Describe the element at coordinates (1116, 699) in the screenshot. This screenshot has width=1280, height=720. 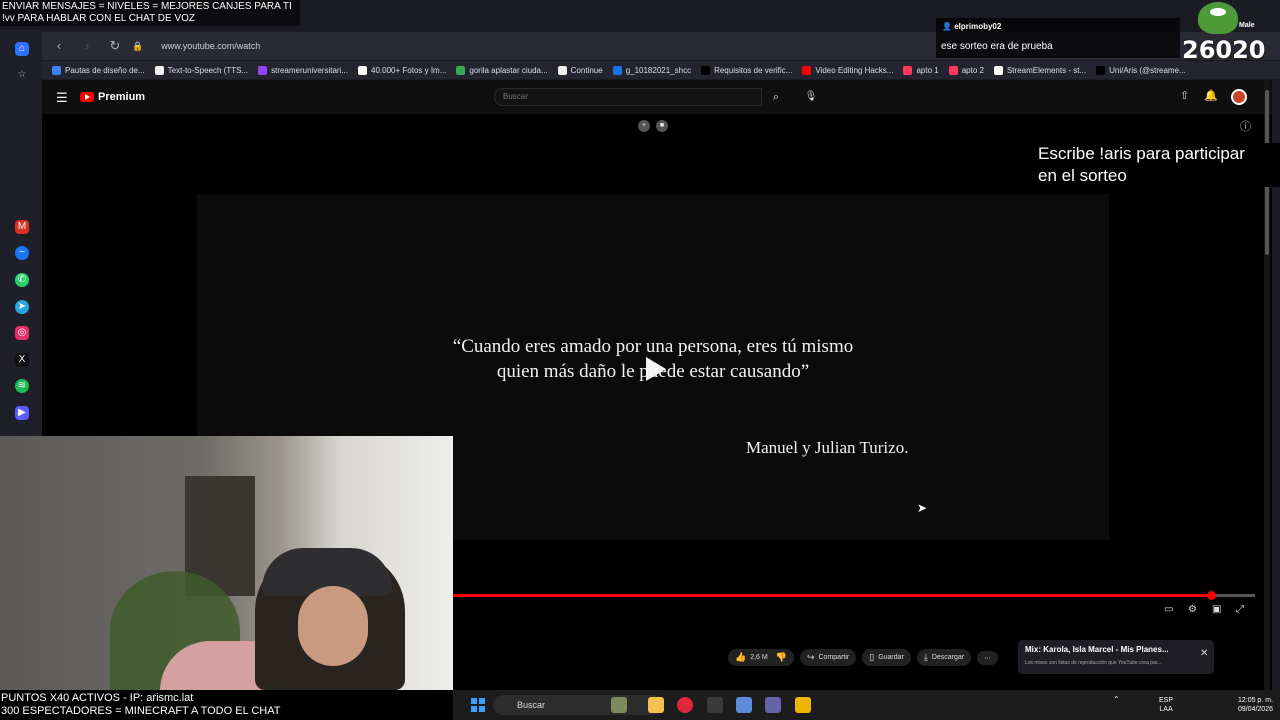
I see `tray-chevron-icon: ⌃` at that location.